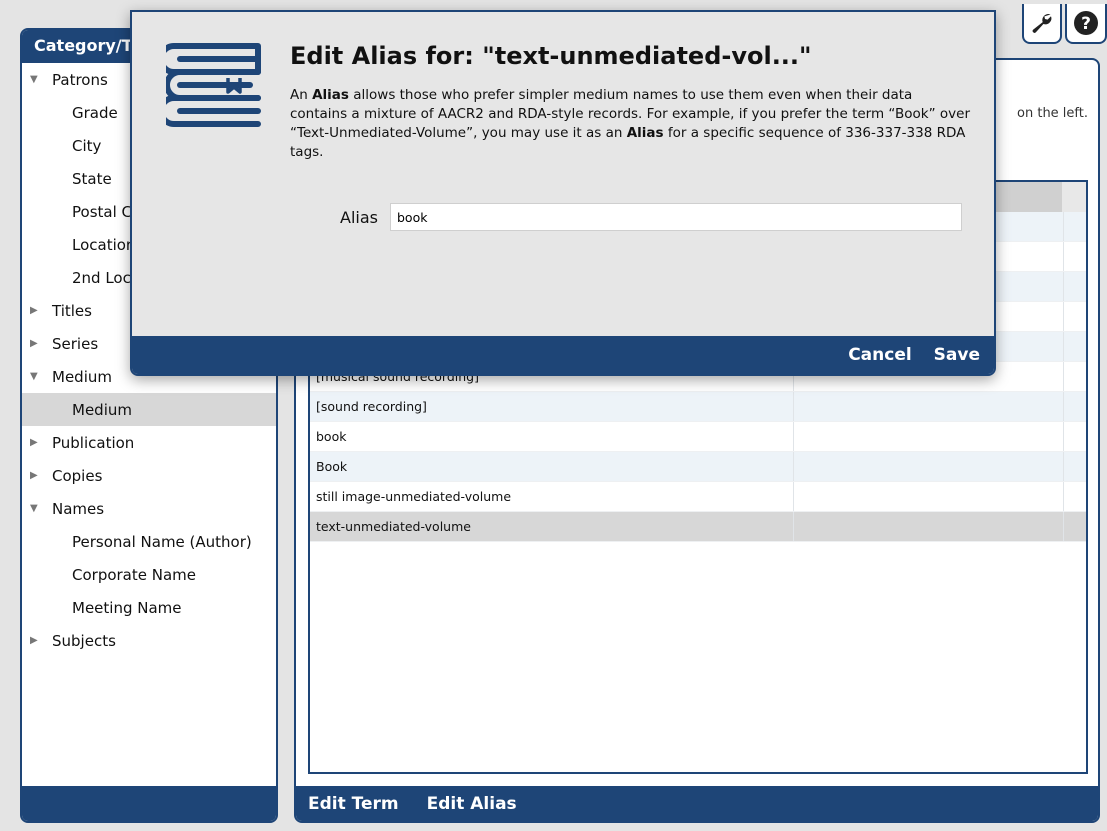  I want to click on sidebar-item-label: Postal C, so click(102, 211).